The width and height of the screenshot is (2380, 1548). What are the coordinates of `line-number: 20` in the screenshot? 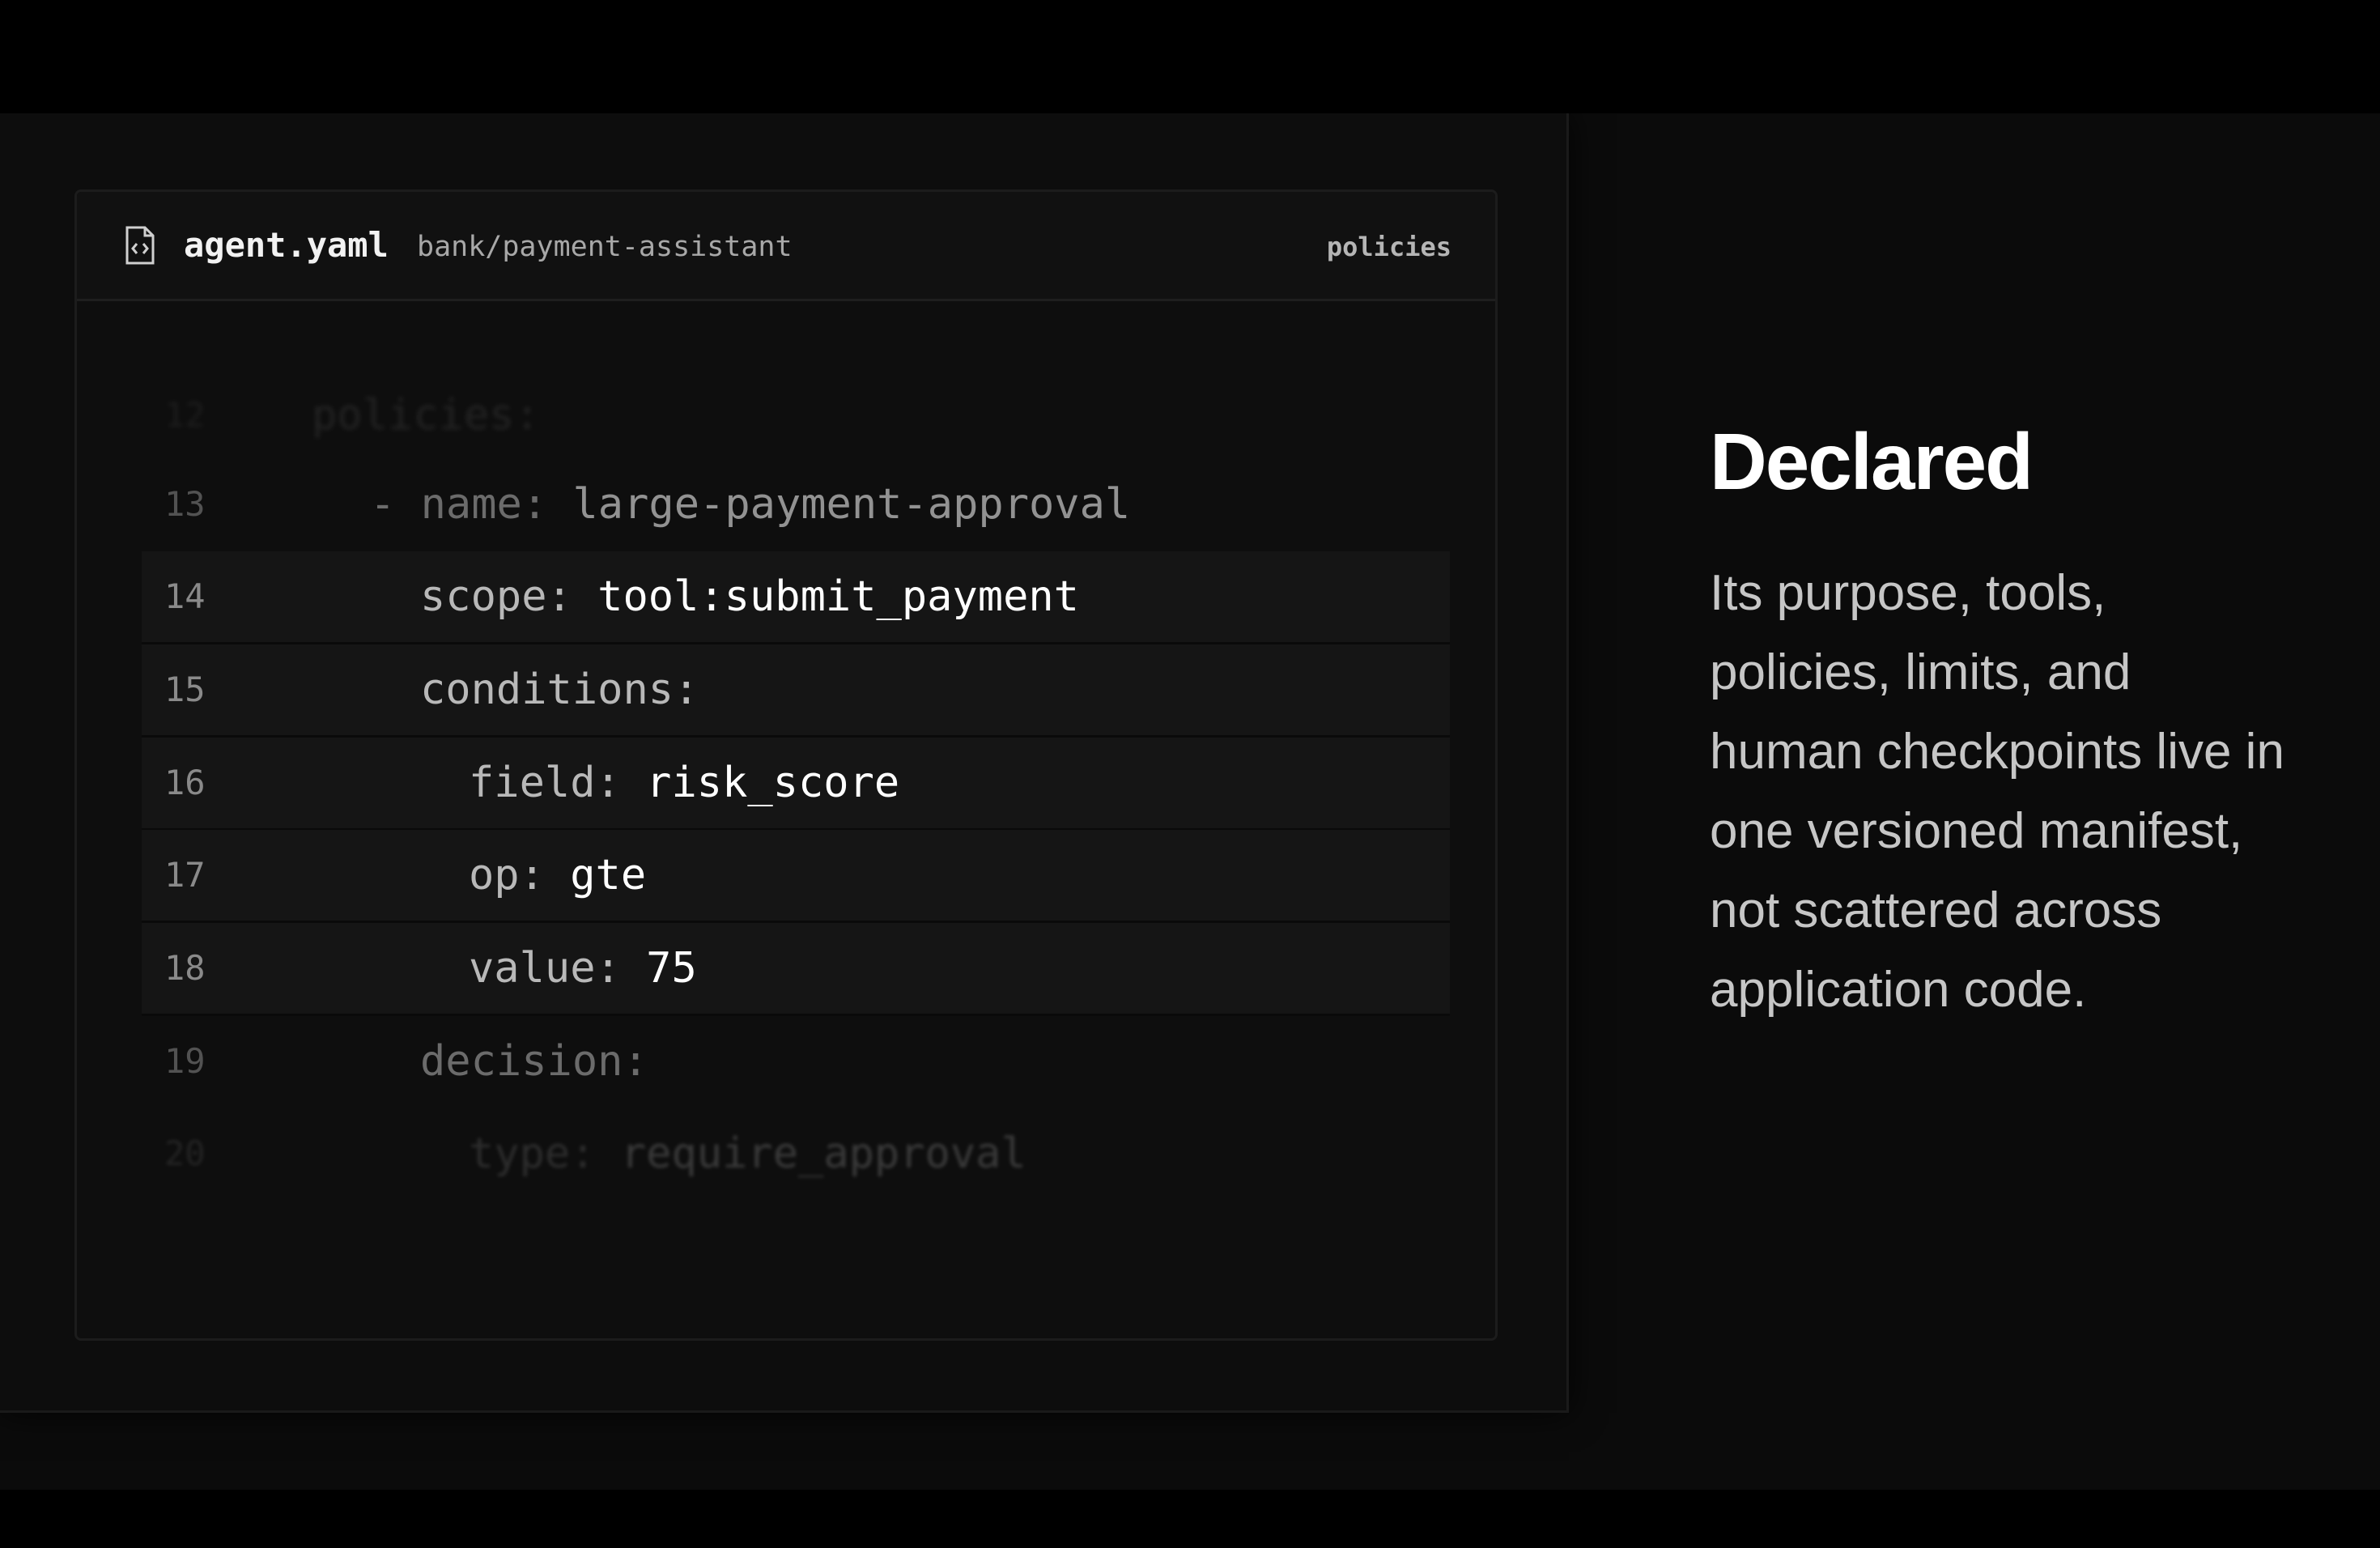 It's located at (185, 1153).